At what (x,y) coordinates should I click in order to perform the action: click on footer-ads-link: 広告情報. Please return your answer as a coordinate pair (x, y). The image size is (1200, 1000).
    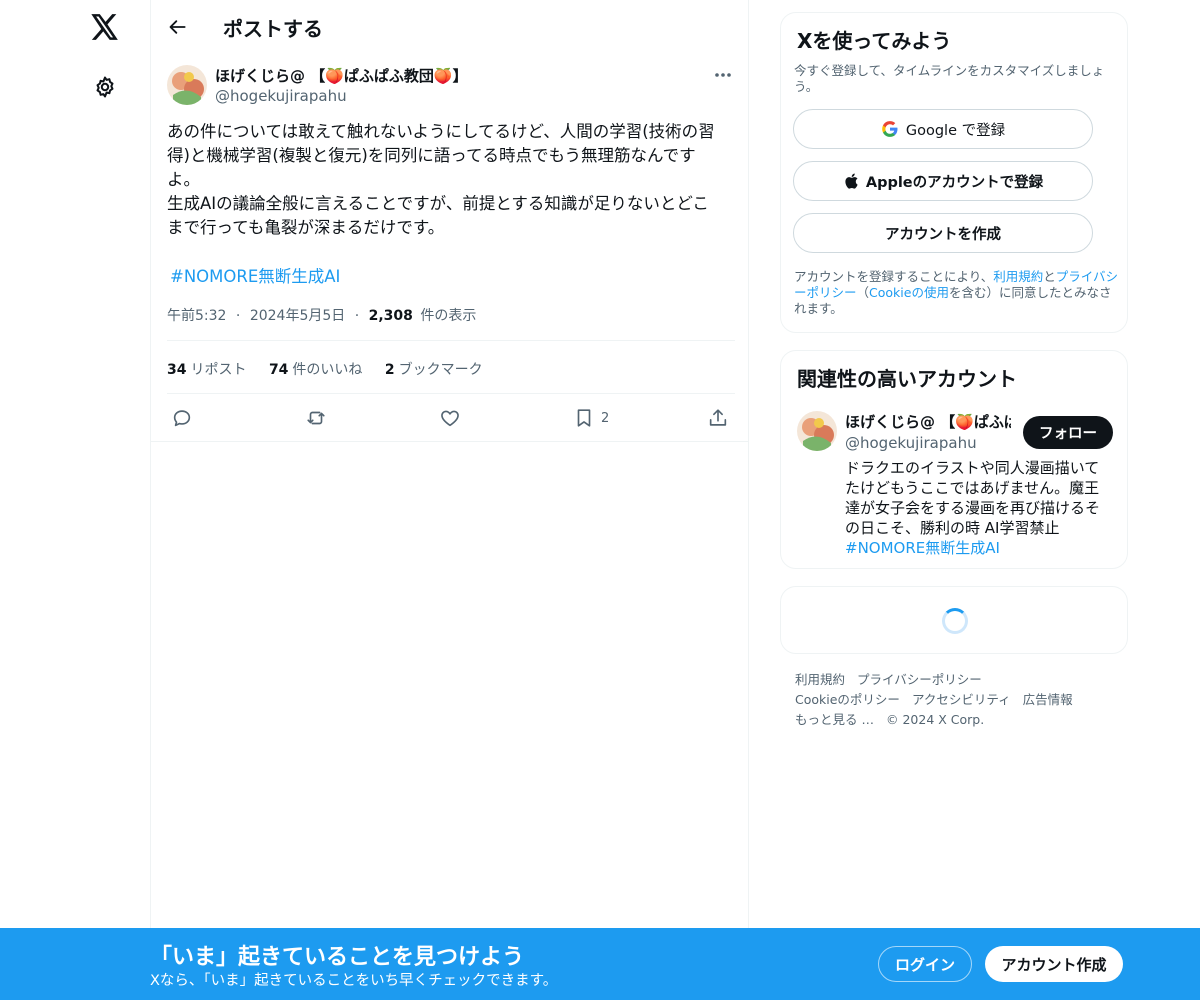
    Looking at the image, I should click on (1048, 699).